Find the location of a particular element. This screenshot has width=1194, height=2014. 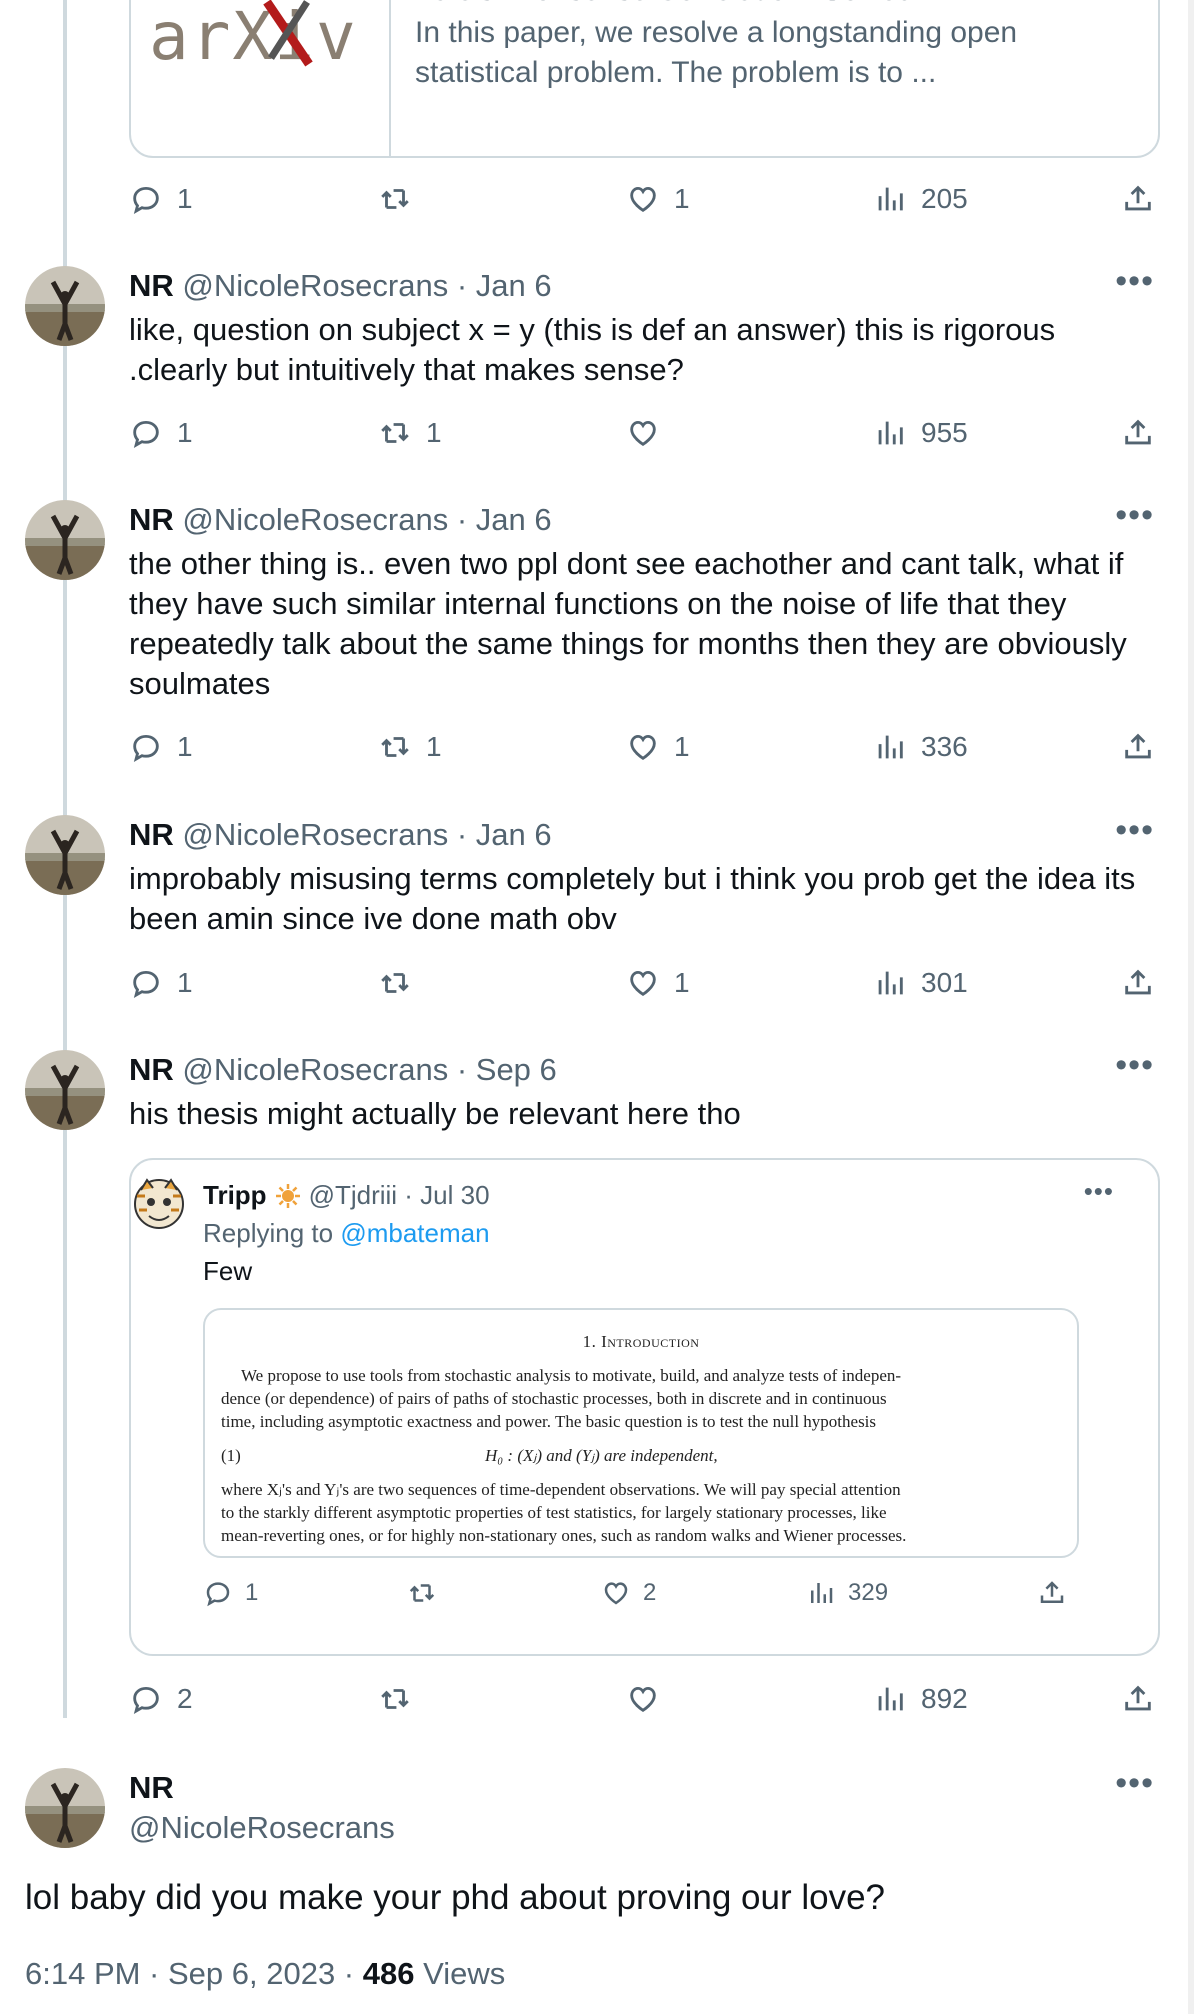

main-display-name: NR is located at coordinates (151, 1788).